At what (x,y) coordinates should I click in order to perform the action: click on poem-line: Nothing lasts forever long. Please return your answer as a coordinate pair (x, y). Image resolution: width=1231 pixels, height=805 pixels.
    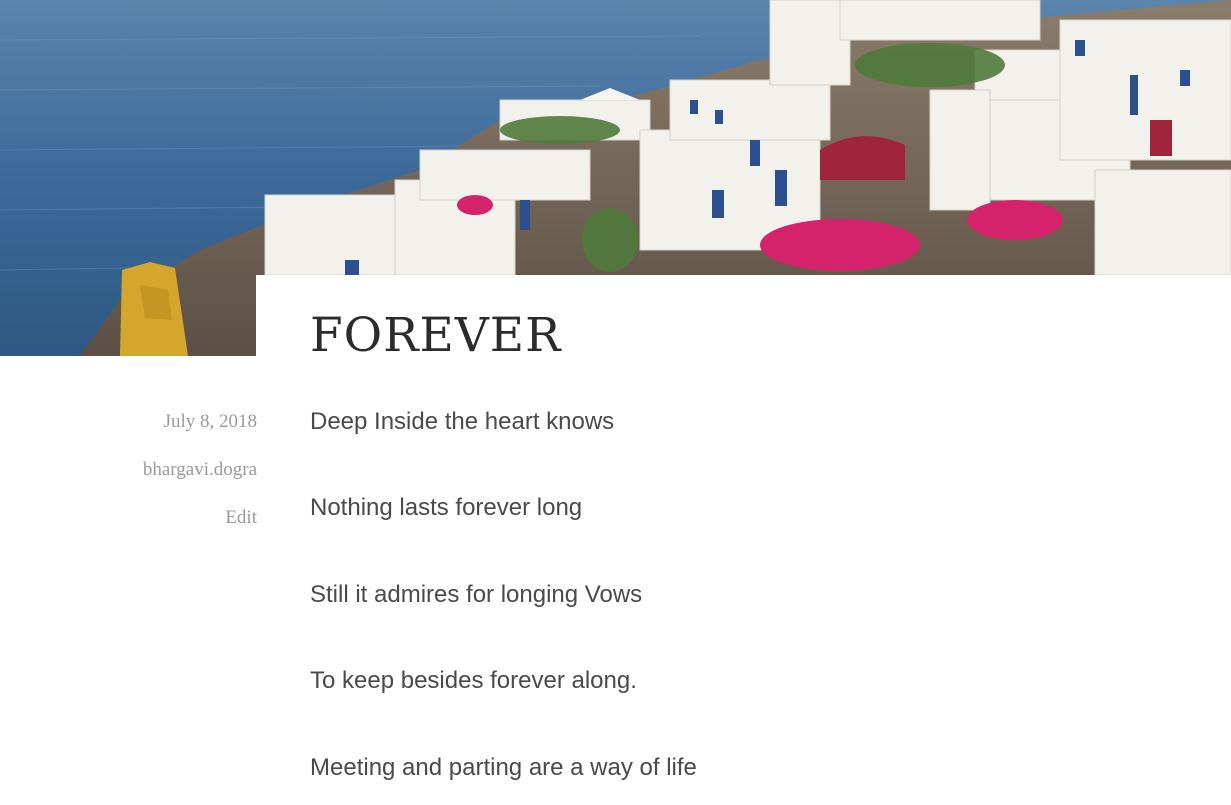
    Looking at the image, I should click on (446, 508).